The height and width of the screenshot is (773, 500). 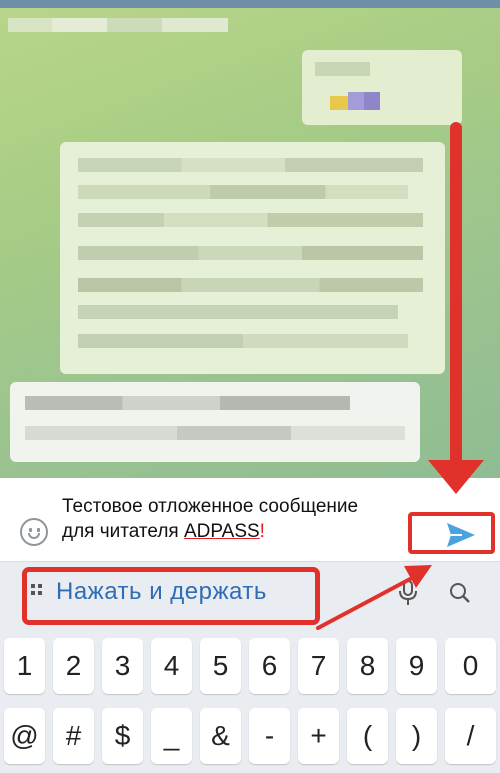 I want to click on key-ampersand: &, so click(x=220, y=736).